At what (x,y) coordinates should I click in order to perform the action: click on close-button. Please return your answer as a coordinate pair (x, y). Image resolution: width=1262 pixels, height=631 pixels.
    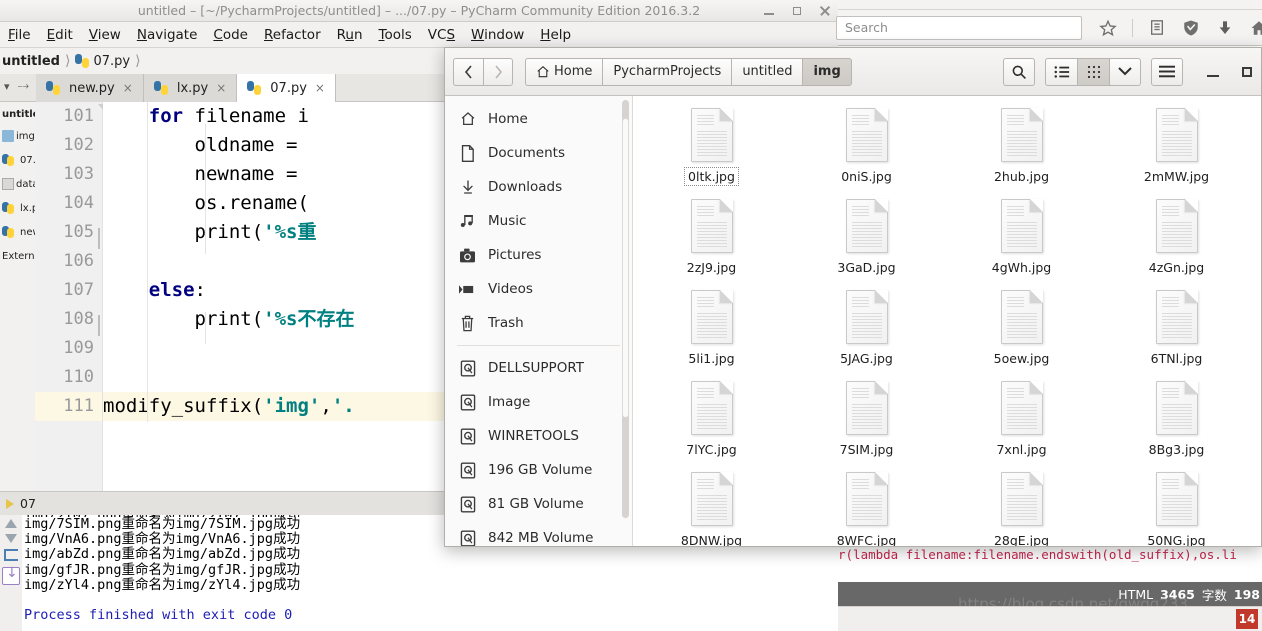
    Looking at the image, I should click on (825, 11).